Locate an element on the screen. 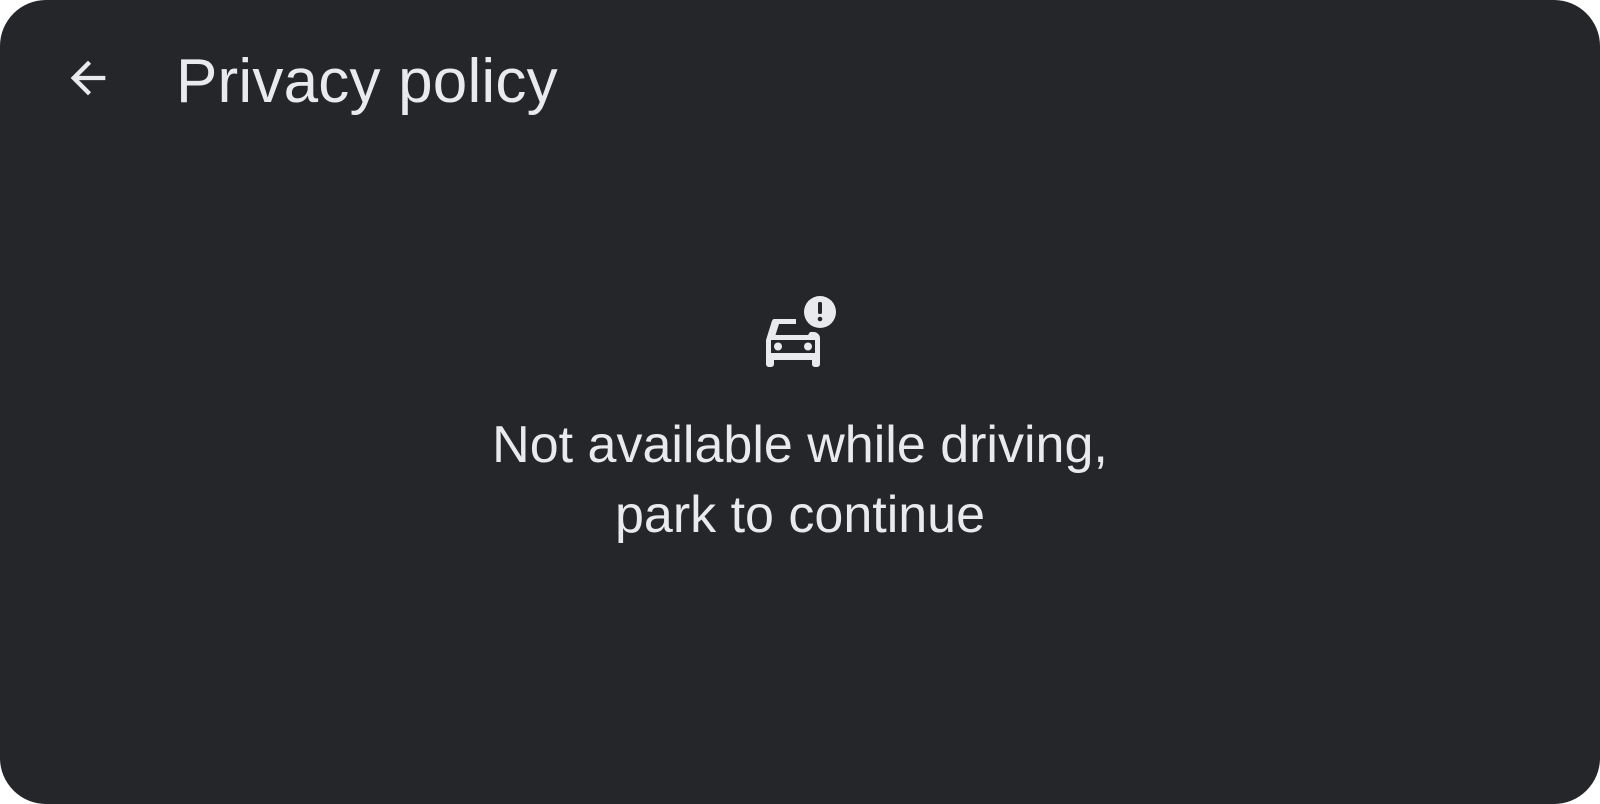  arrow-back-icon is located at coordinates (88, 78).